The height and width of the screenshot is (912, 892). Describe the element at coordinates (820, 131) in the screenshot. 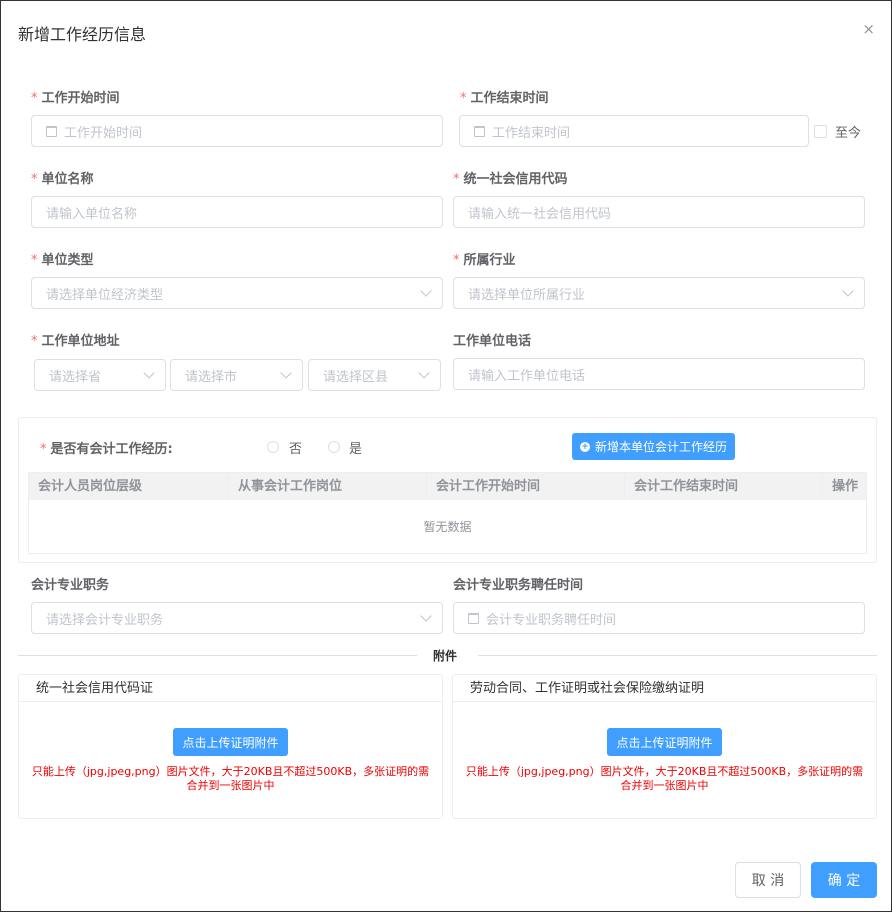

I see `until-now-checkbox` at that location.